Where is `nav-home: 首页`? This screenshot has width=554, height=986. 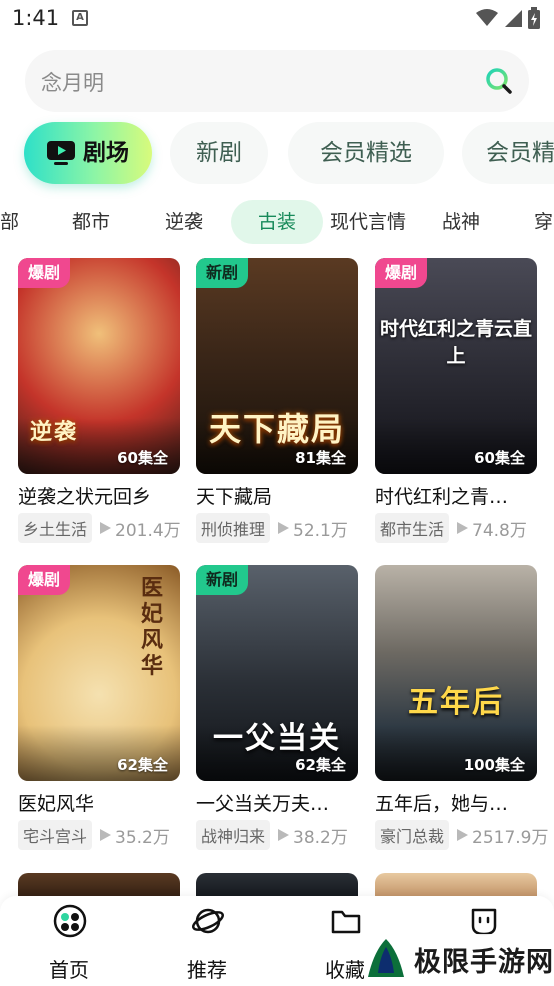
nav-home: 首页 is located at coordinates (69, 941).